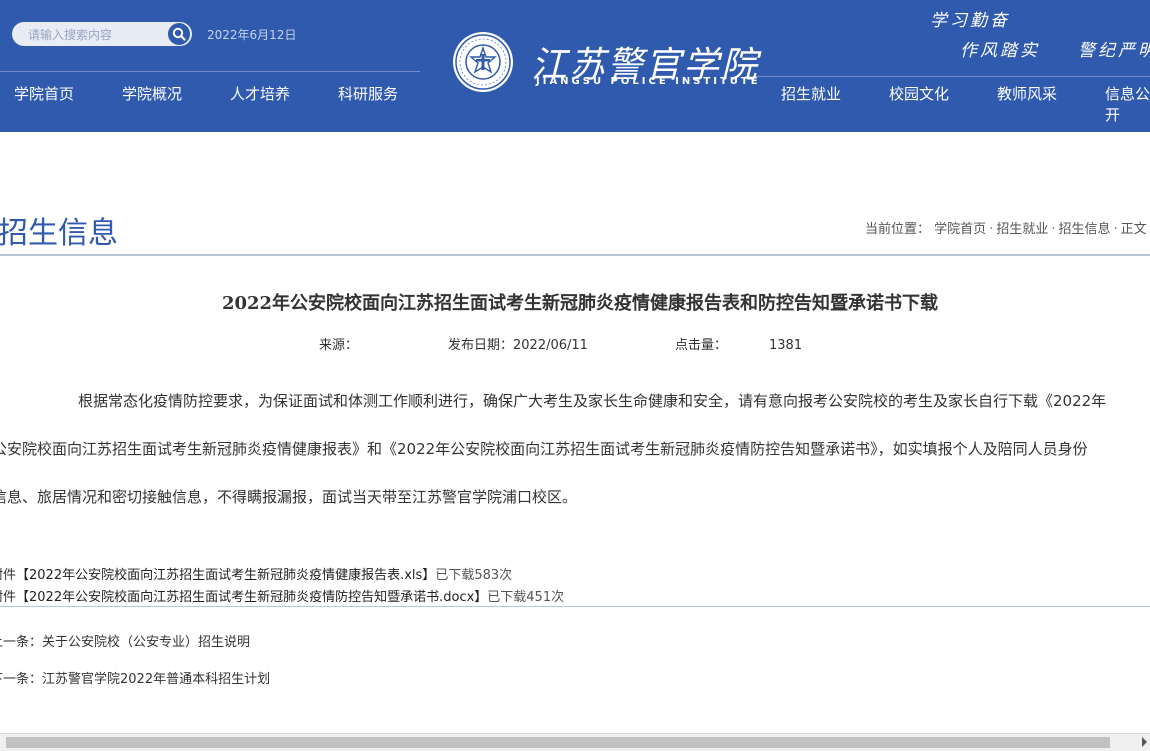  What do you see at coordinates (960, 229) in the screenshot?
I see `breadcrumb-link-home: 学院首页` at bounding box center [960, 229].